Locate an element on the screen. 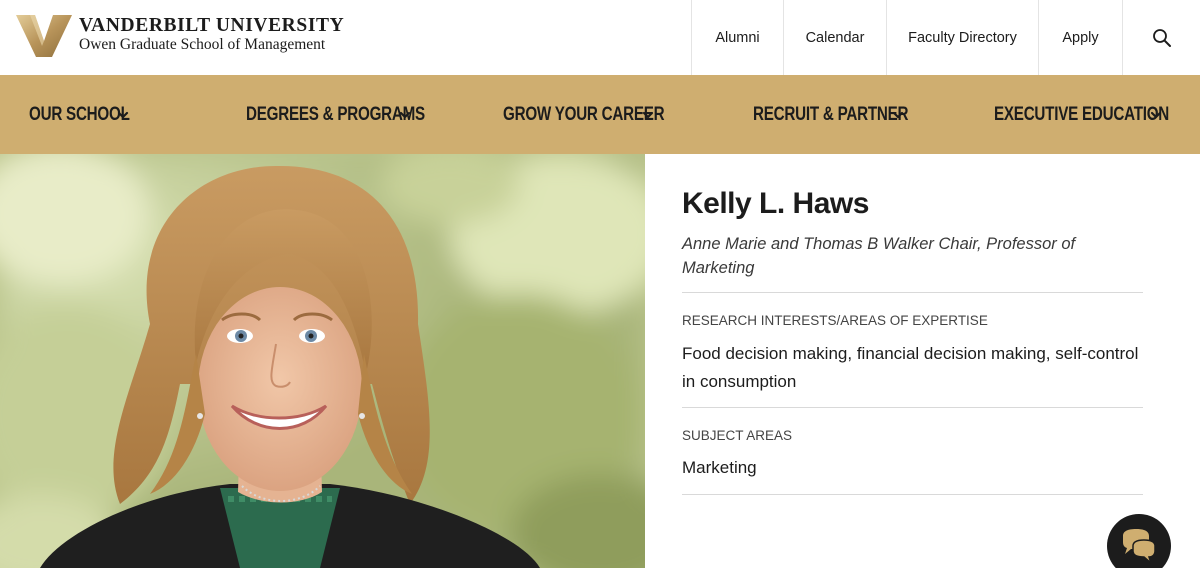 This screenshot has width=1200, height=568. faculty-name: Kelly L. Haws is located at coordinates (775, 203).